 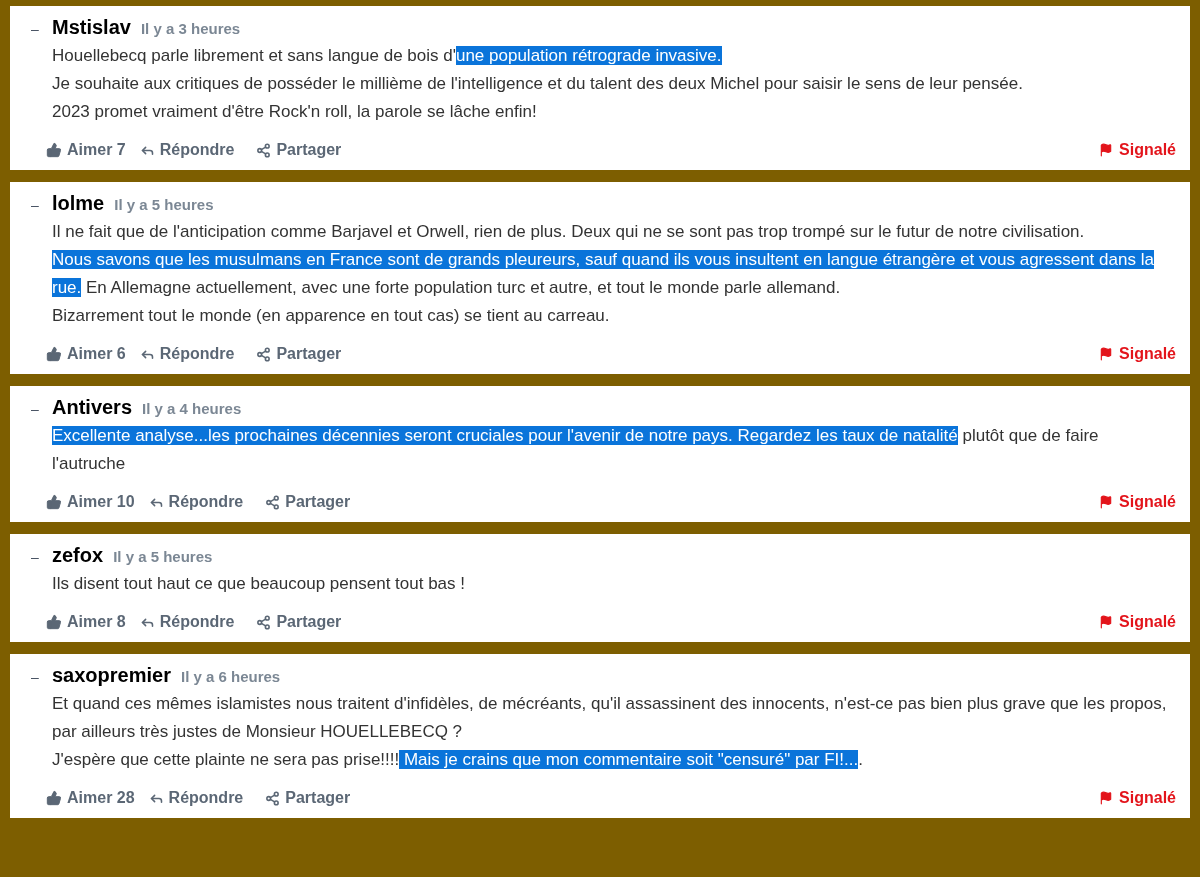 What do you see at coordinates (576, 450) in the screenshot?
I see `comment-text: Excellente analyse...les prochaines décennies seront cruciales pour l'avenir de notre pays. Regardez les taux de natalité plutôt que de faire l'autruche` at bounding box center [576, 450].